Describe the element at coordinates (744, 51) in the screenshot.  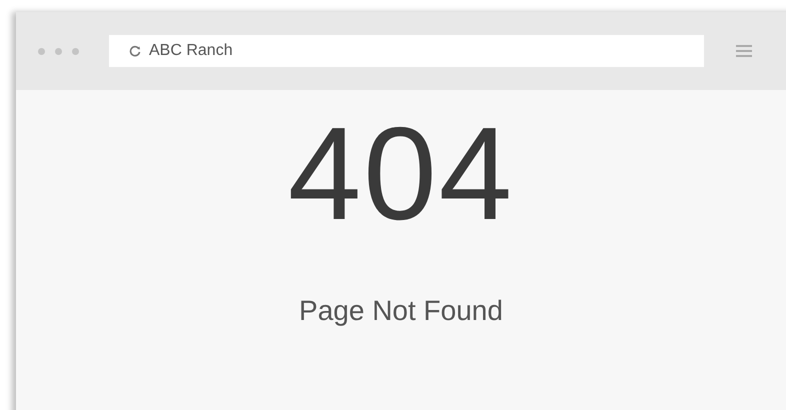
I see `menu-icon` at that location.